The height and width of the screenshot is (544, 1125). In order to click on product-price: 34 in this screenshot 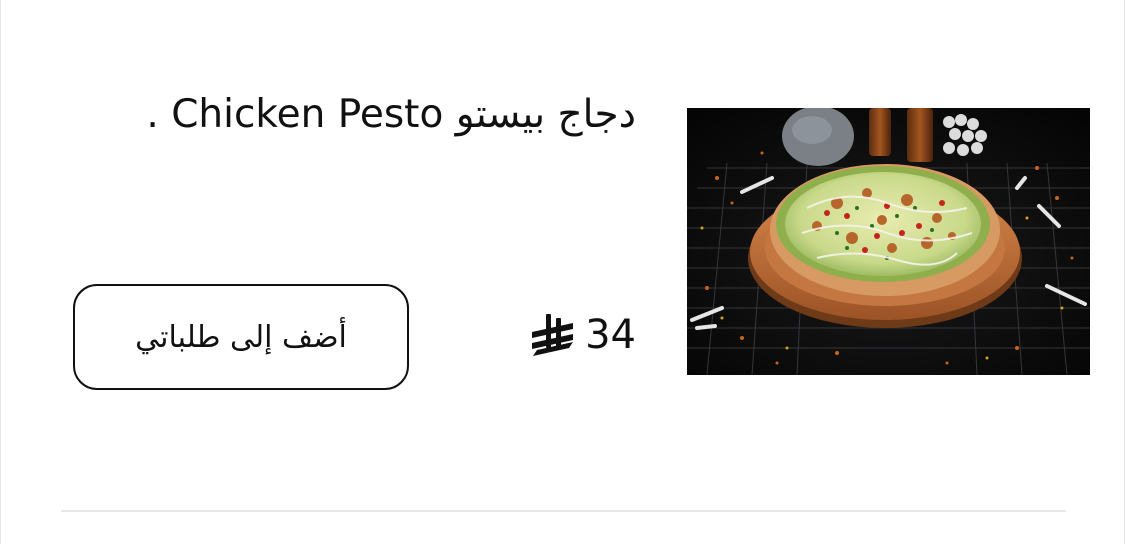, I will do `click(582, 335)`.